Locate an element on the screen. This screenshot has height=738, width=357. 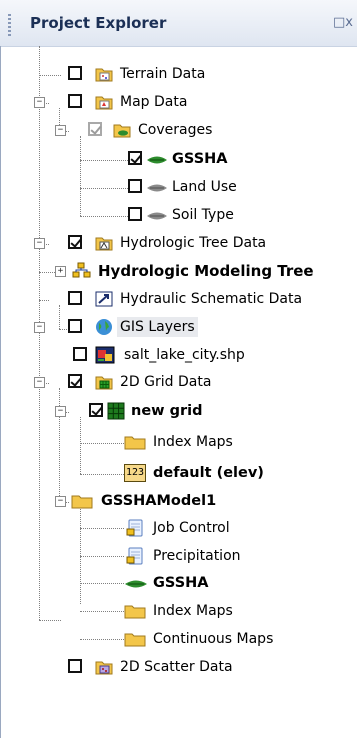
drag-grip-icon is located at coordinates (9, 25).